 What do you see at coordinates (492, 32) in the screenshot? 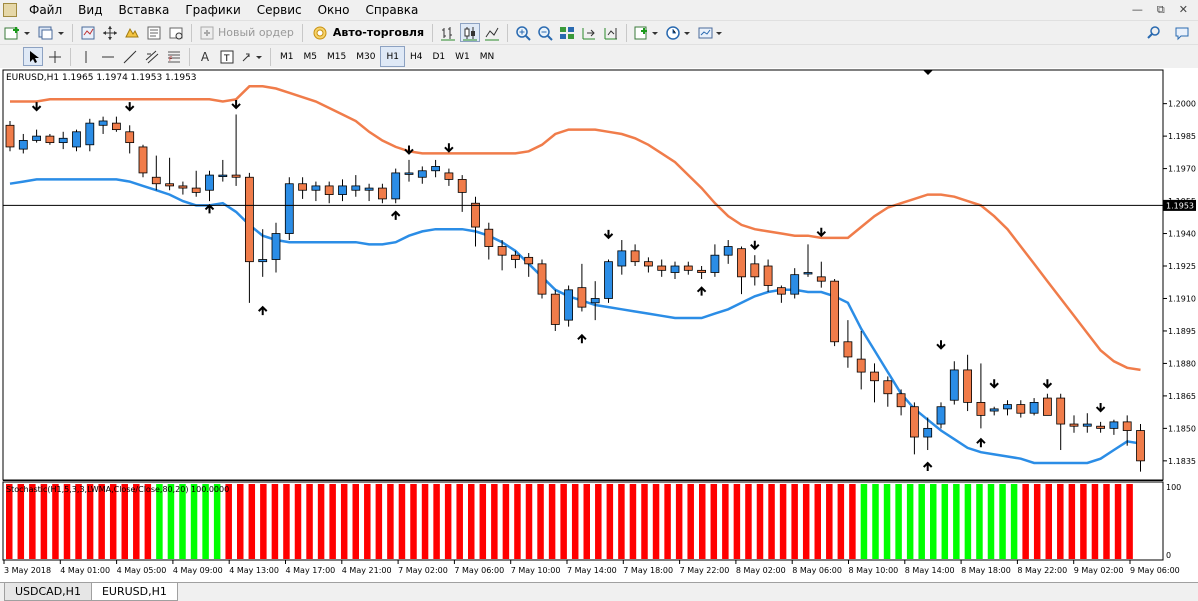
I see `line-chart-icon` at bounding box center [492, 32].